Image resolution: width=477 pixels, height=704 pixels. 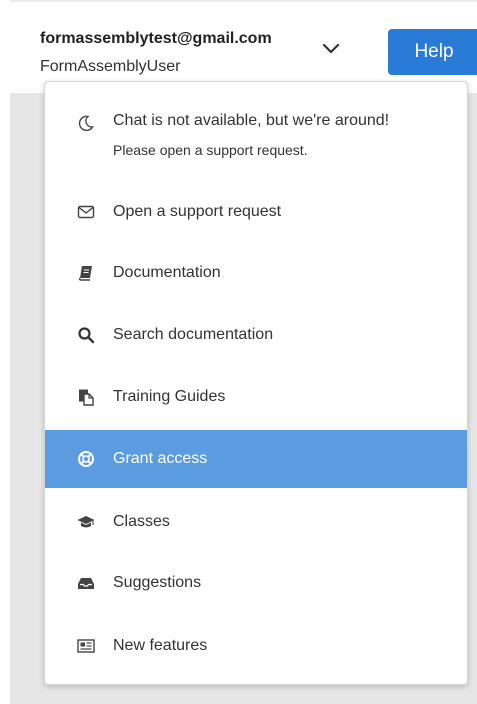 What do you see at coordinates (432, 52) in the screenshot?
I see `help-button: Help` at bounding box center [432, 52].